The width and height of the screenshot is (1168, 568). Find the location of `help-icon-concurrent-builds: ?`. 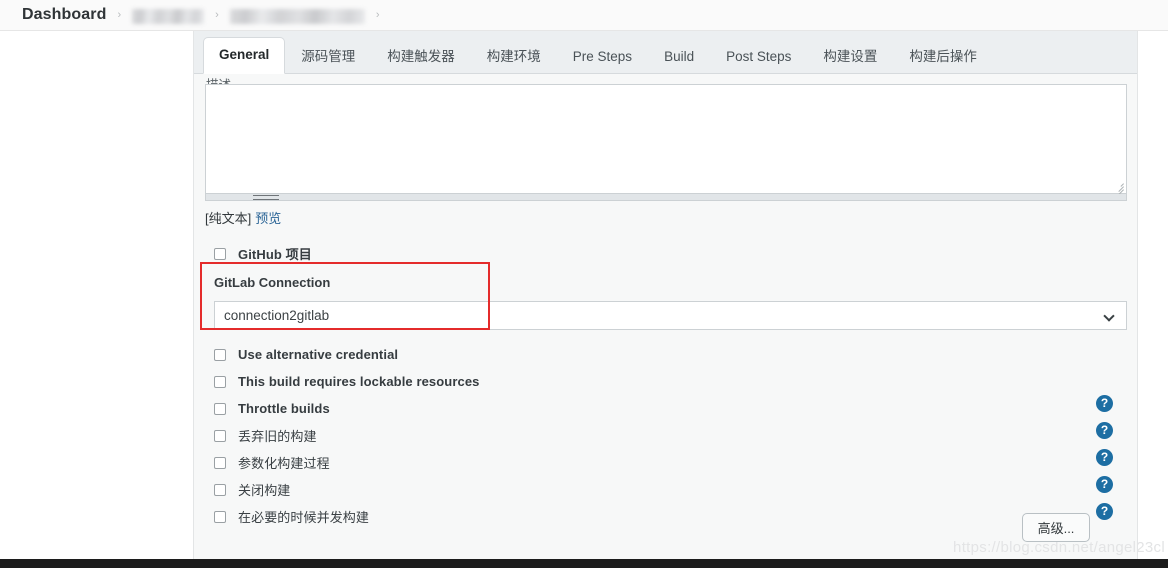

help-icon-concurrent-builds: ? is located at coordinates (1104, 511).